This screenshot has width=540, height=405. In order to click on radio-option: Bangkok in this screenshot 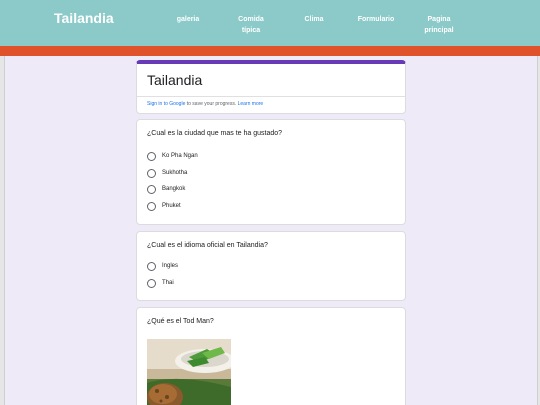, I will do `click(166, 189)`.